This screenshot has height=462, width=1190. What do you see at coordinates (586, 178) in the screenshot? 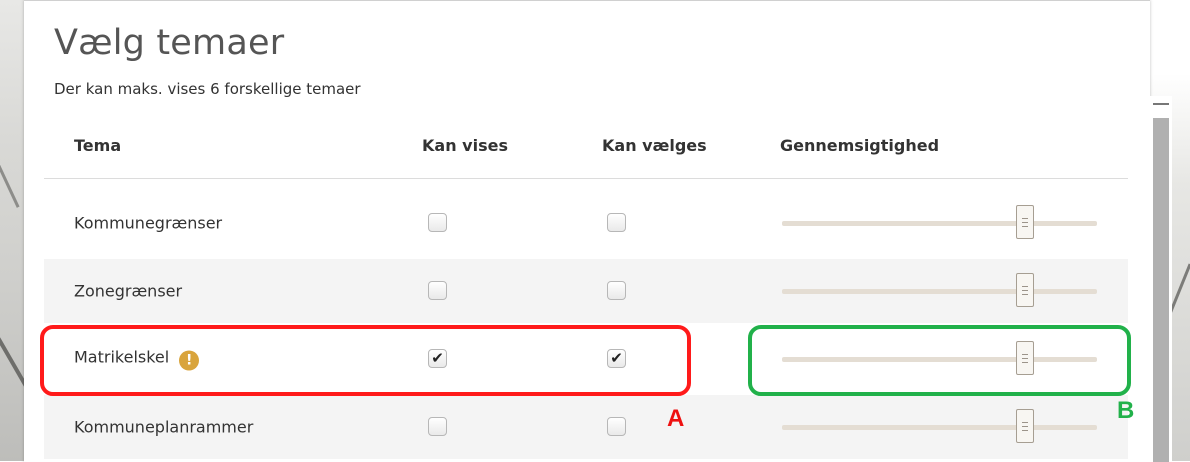
I see `header-divider` at bounding box center [586, 178].